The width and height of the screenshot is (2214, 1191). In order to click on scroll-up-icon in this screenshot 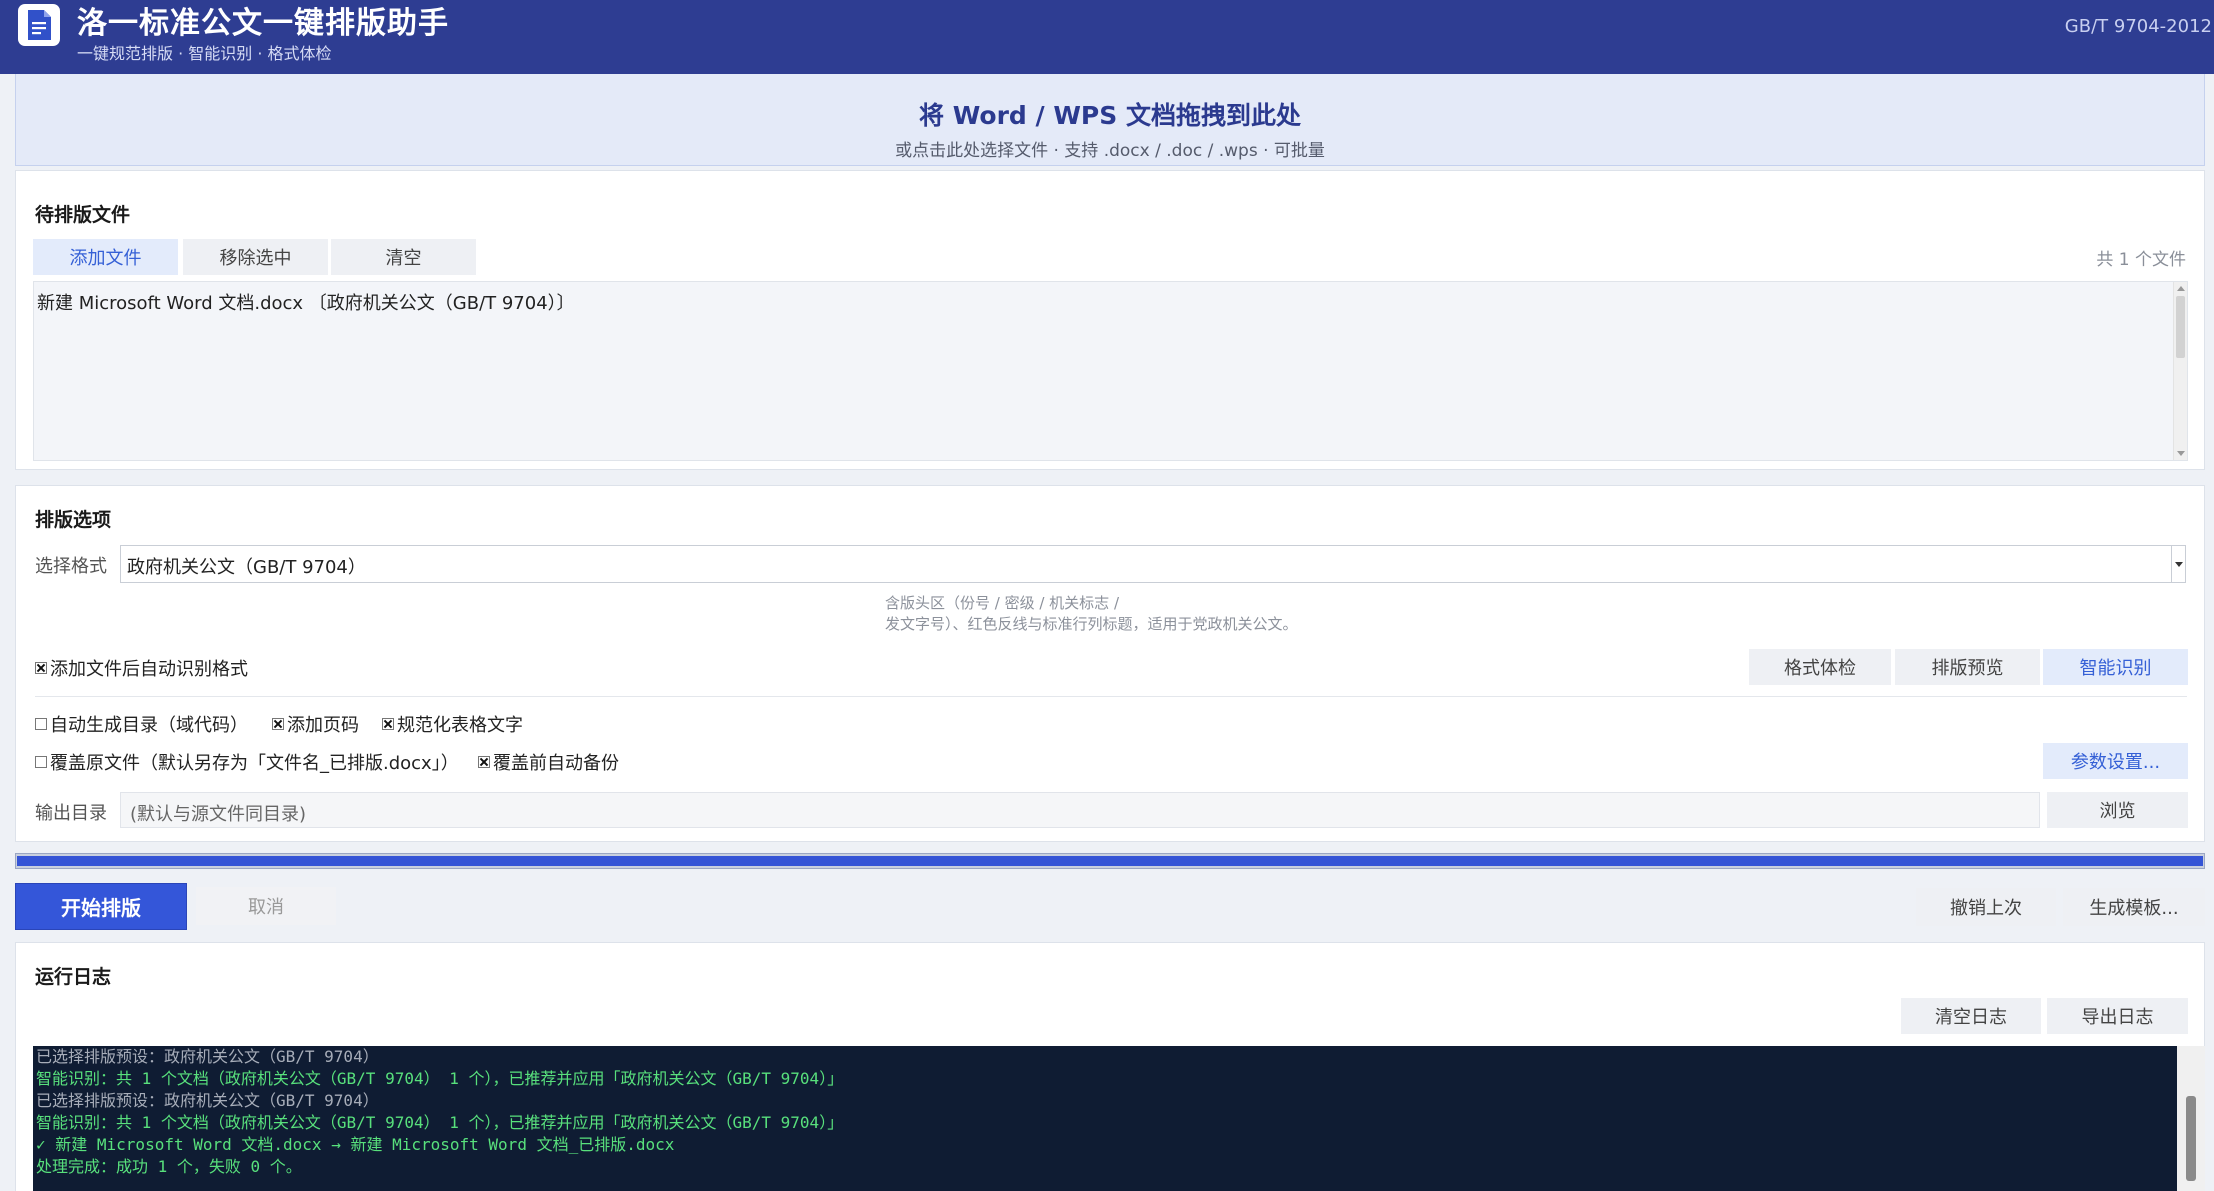, I will do `click(2181, 288)`.